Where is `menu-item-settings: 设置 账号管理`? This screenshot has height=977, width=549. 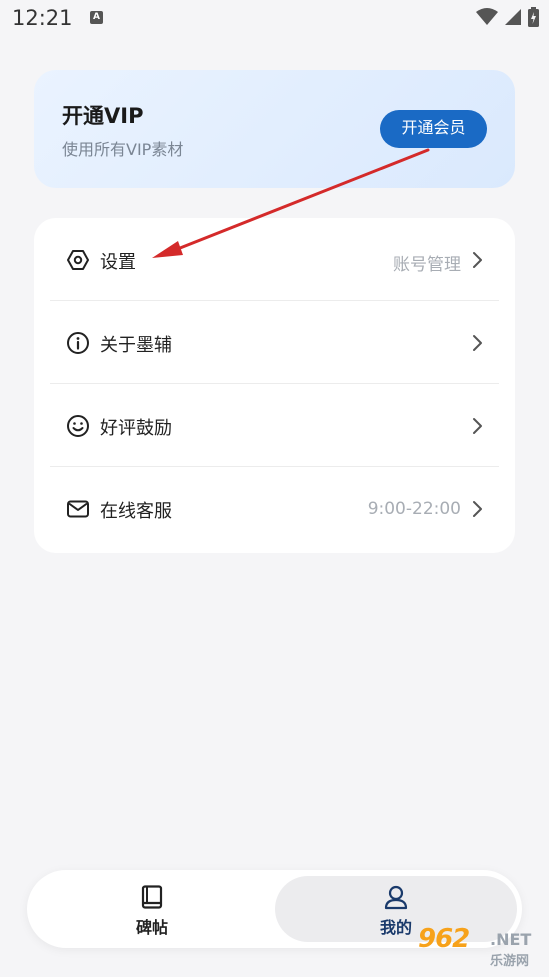 menu-item-settings: 设置 账号管理 is located at coordinates (274, 259).